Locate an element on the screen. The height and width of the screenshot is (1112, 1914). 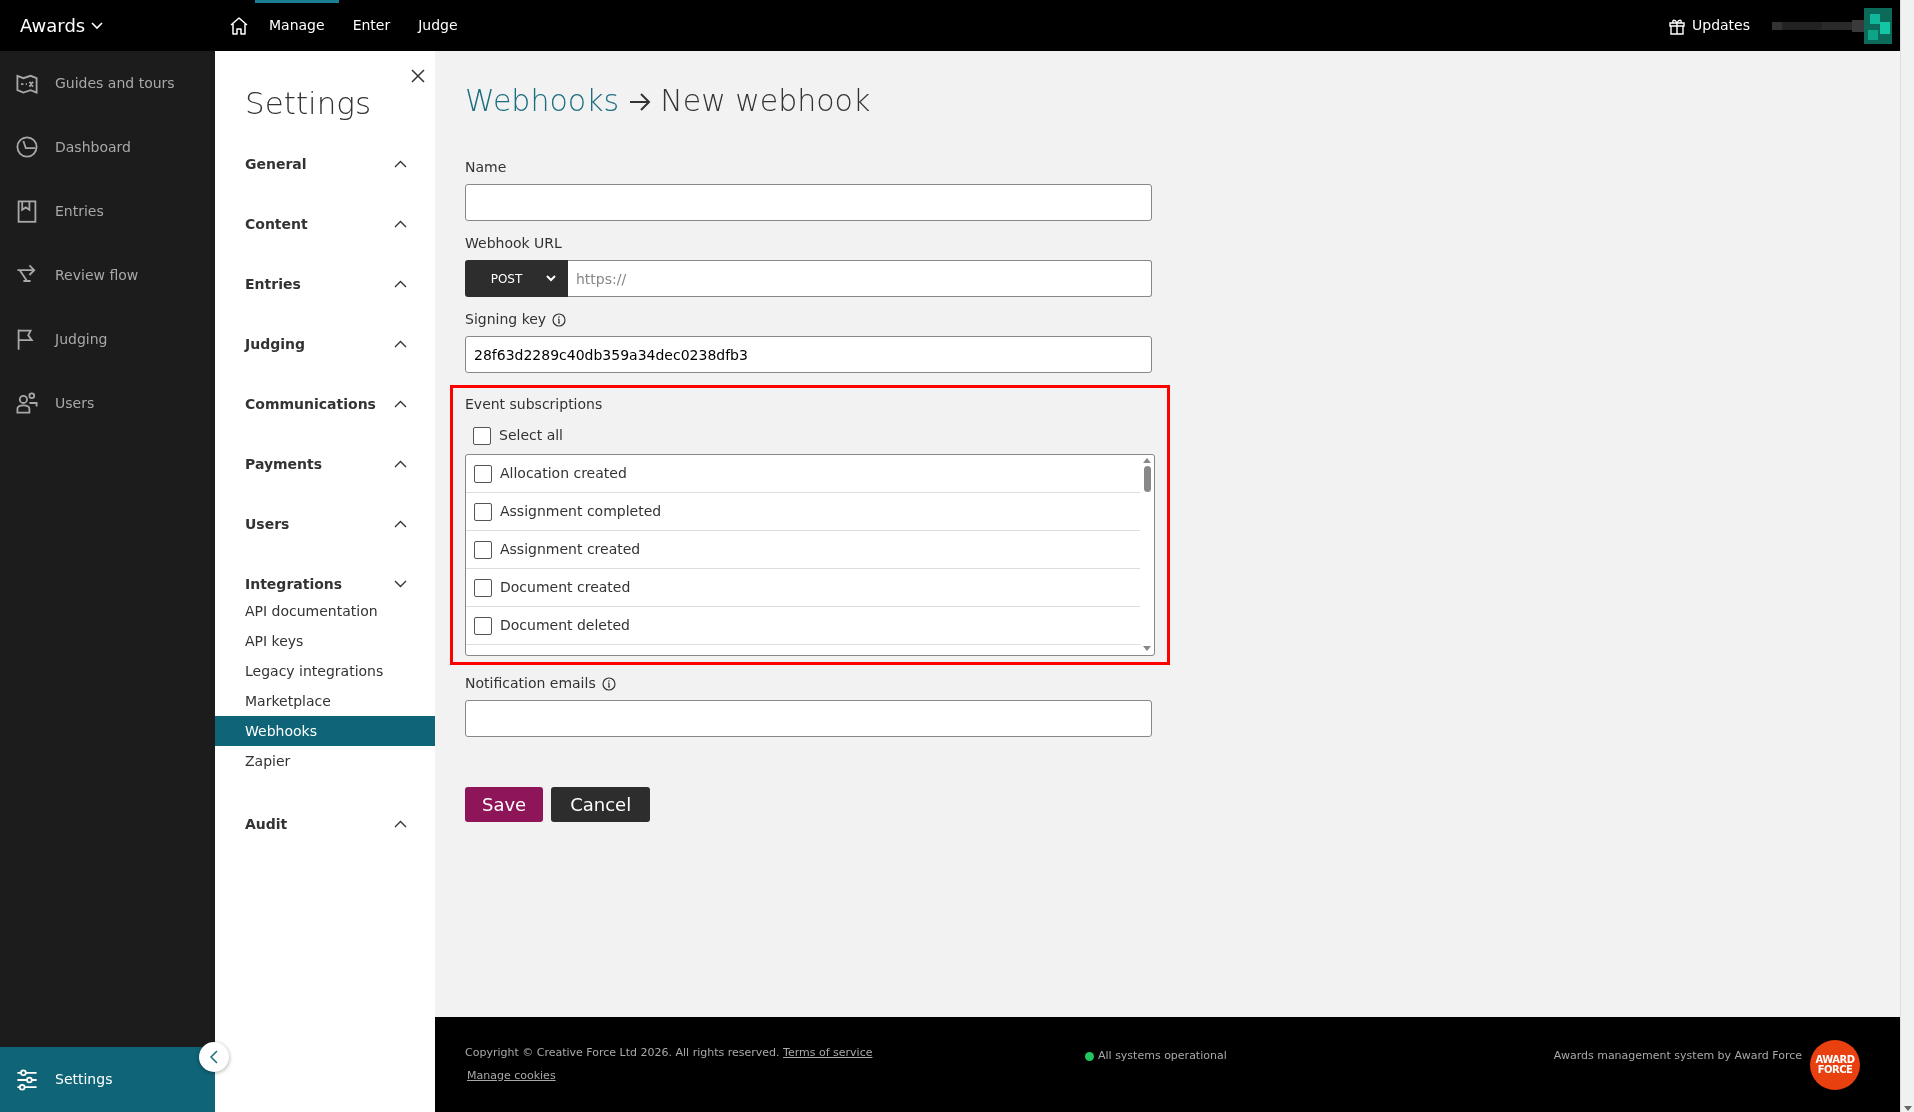
event-checkbox: Document created is located at coordinates (551, 587).